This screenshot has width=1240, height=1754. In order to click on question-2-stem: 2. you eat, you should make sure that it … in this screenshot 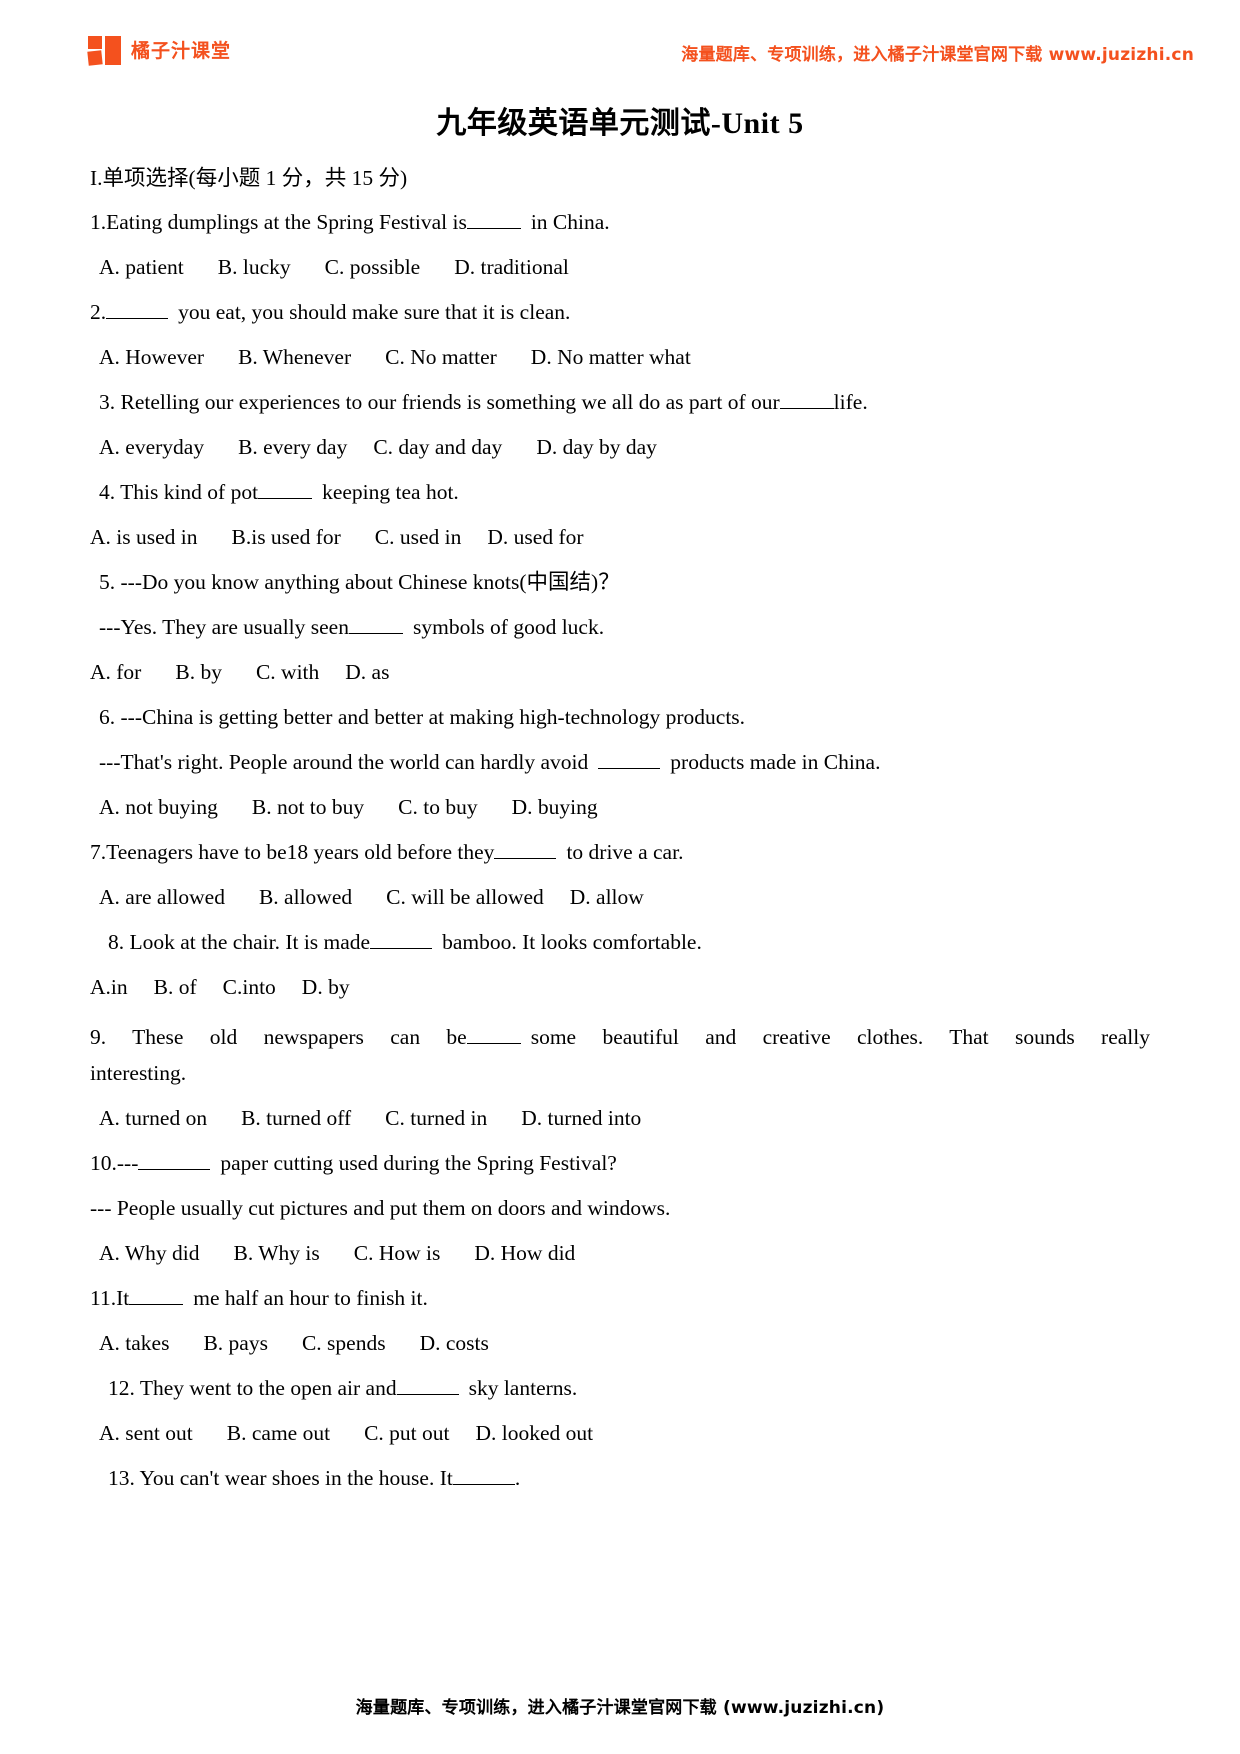, I will do `click(620, 311)`.